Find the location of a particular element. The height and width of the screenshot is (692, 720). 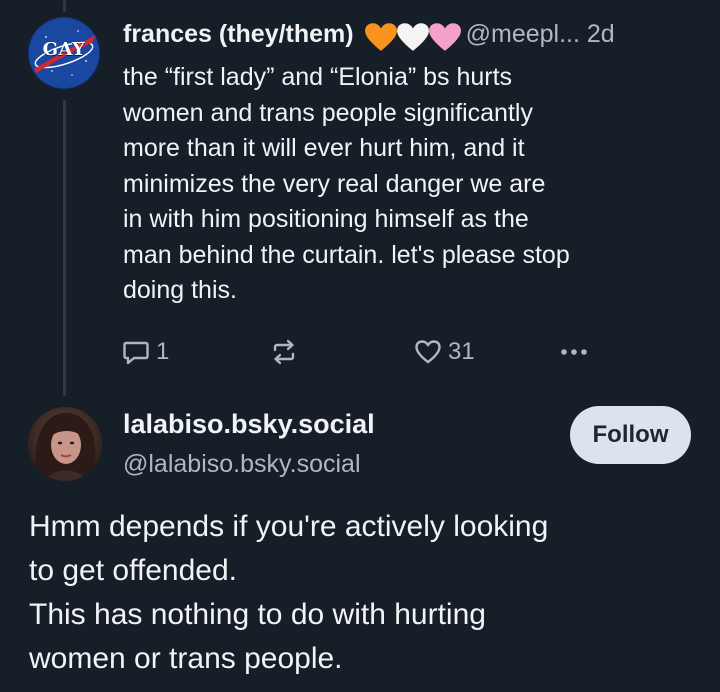

post-text-line: women and trans people significantly is located at coordinates (328, 112).